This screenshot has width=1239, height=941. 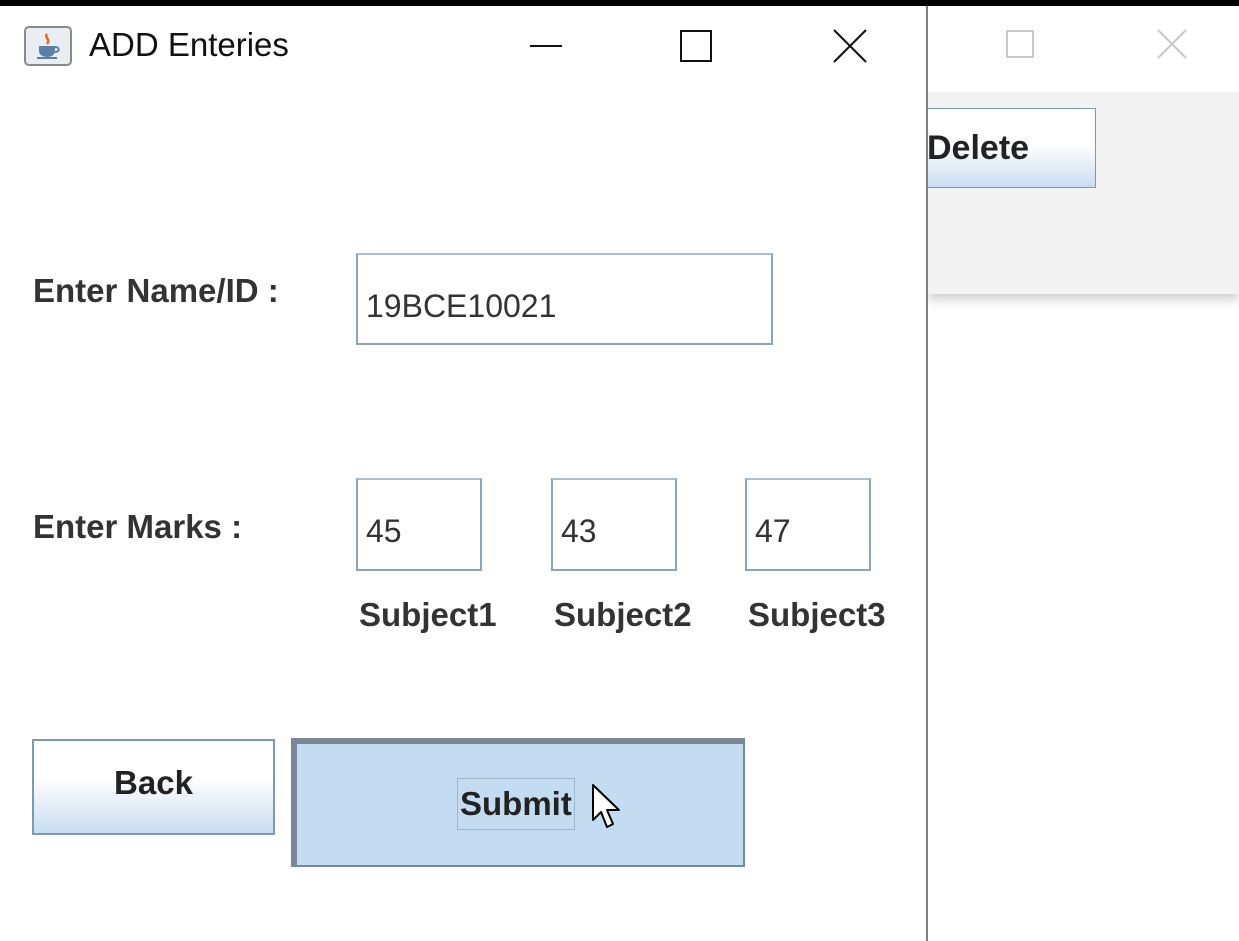 I want to click on java-app-icon, so click(x=48, y=46).